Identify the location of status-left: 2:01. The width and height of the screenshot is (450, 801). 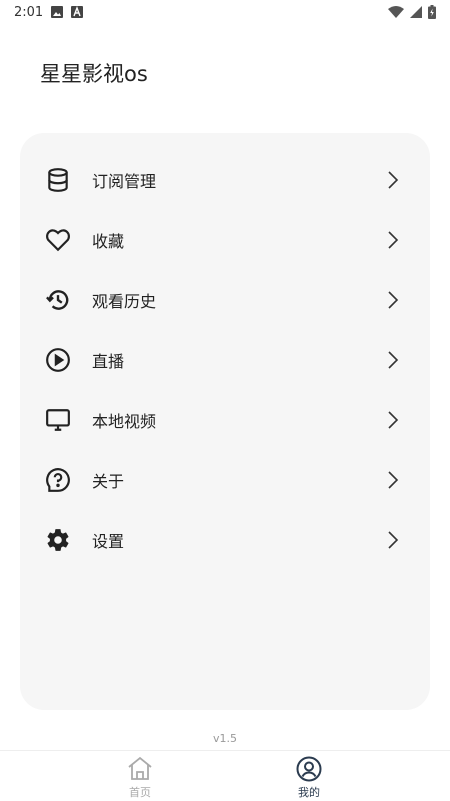
(49, 12).